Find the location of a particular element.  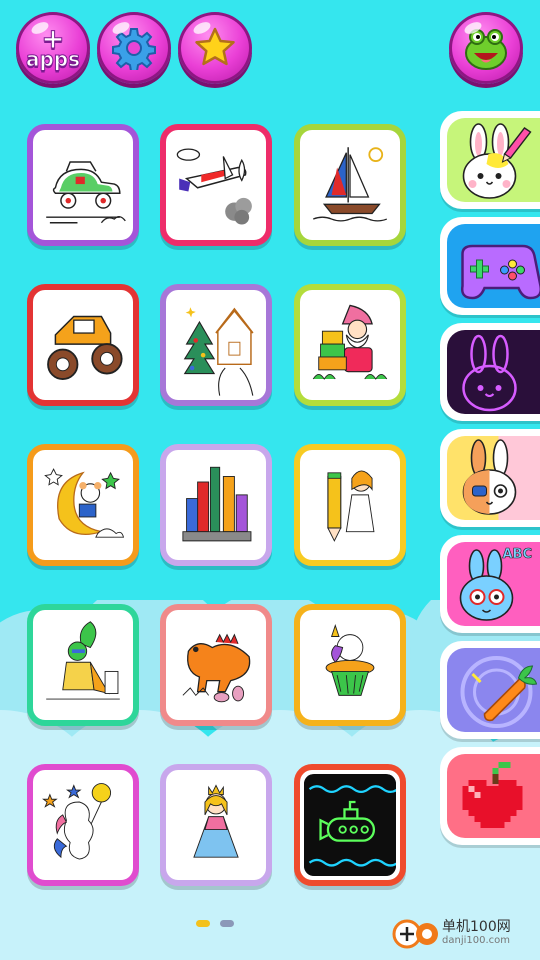

category-pirate-bunny is located at coordinates (490, 478).